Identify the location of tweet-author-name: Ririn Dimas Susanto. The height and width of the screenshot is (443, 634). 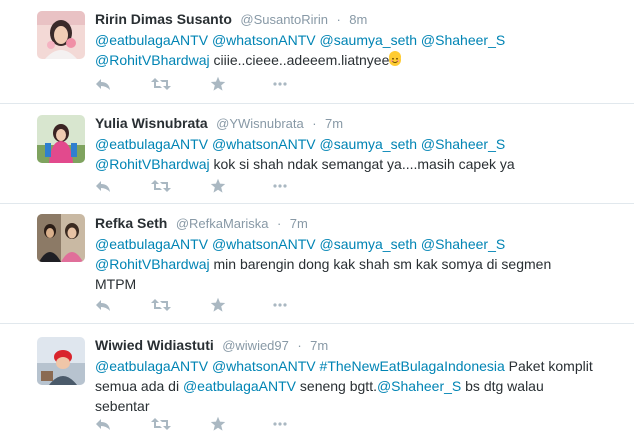
(163, 19).